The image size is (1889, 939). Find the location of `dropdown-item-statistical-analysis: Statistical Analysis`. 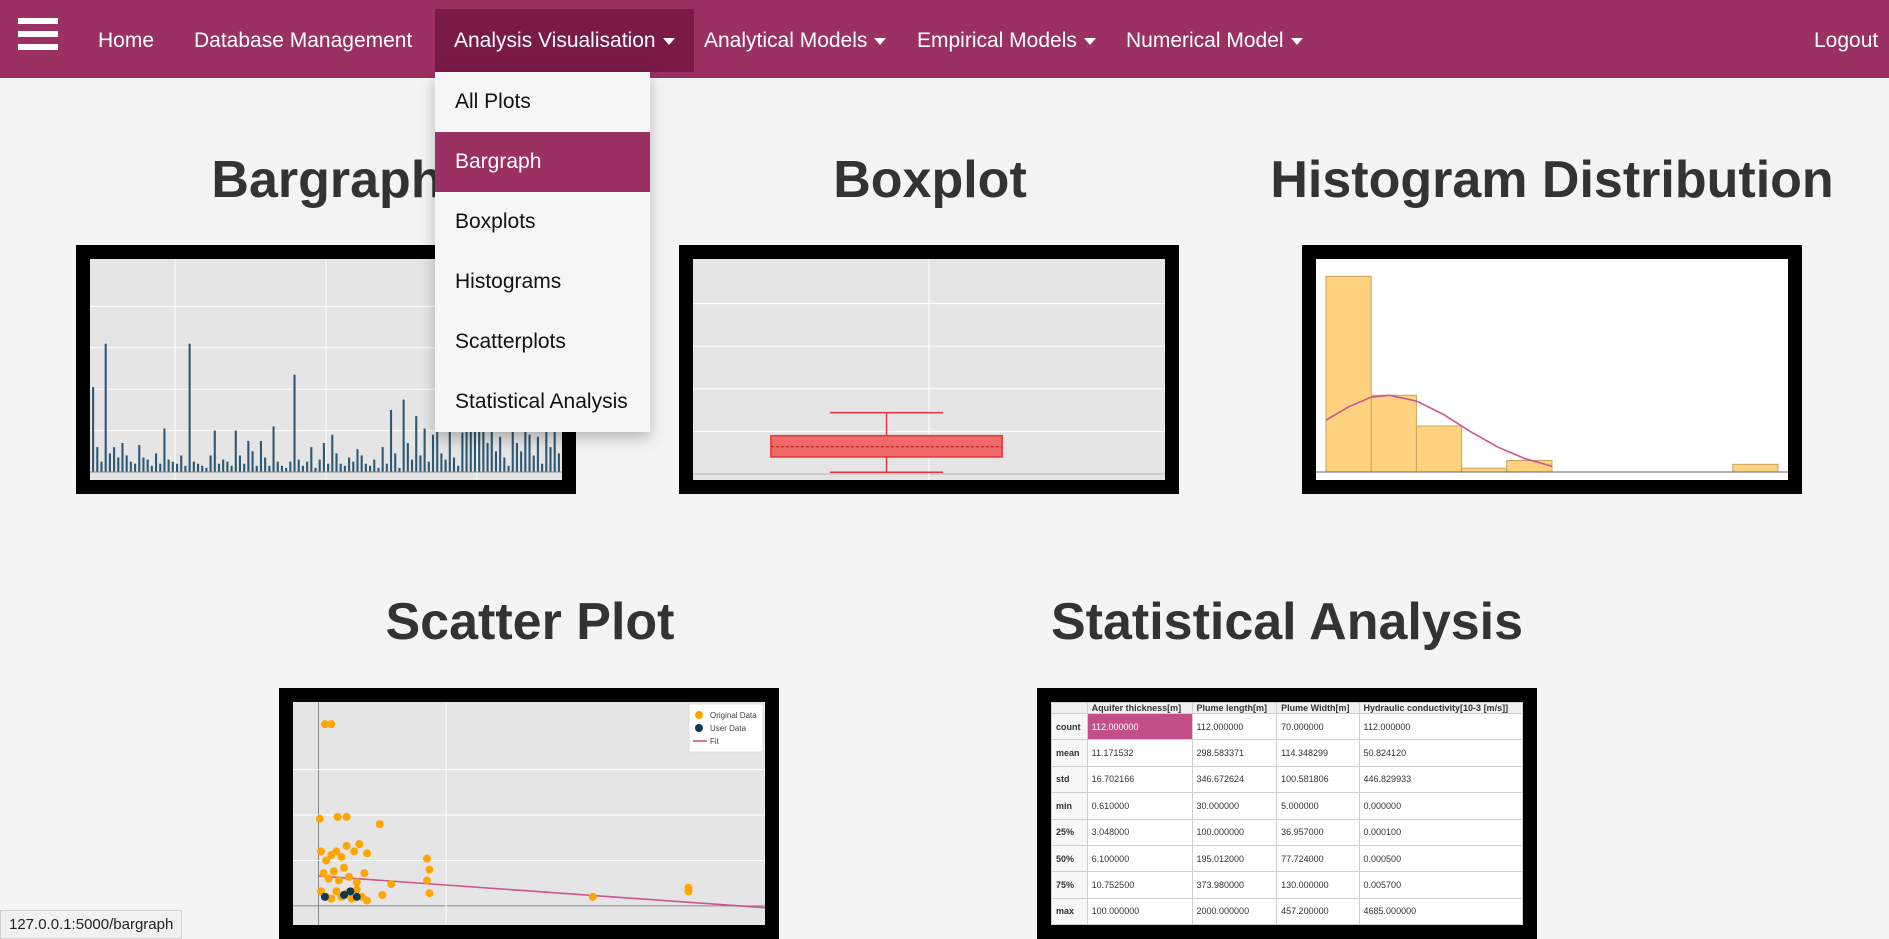

dropdown-item-statistical-analysis: Statistical Analysis is located at coordinates (542, 402).